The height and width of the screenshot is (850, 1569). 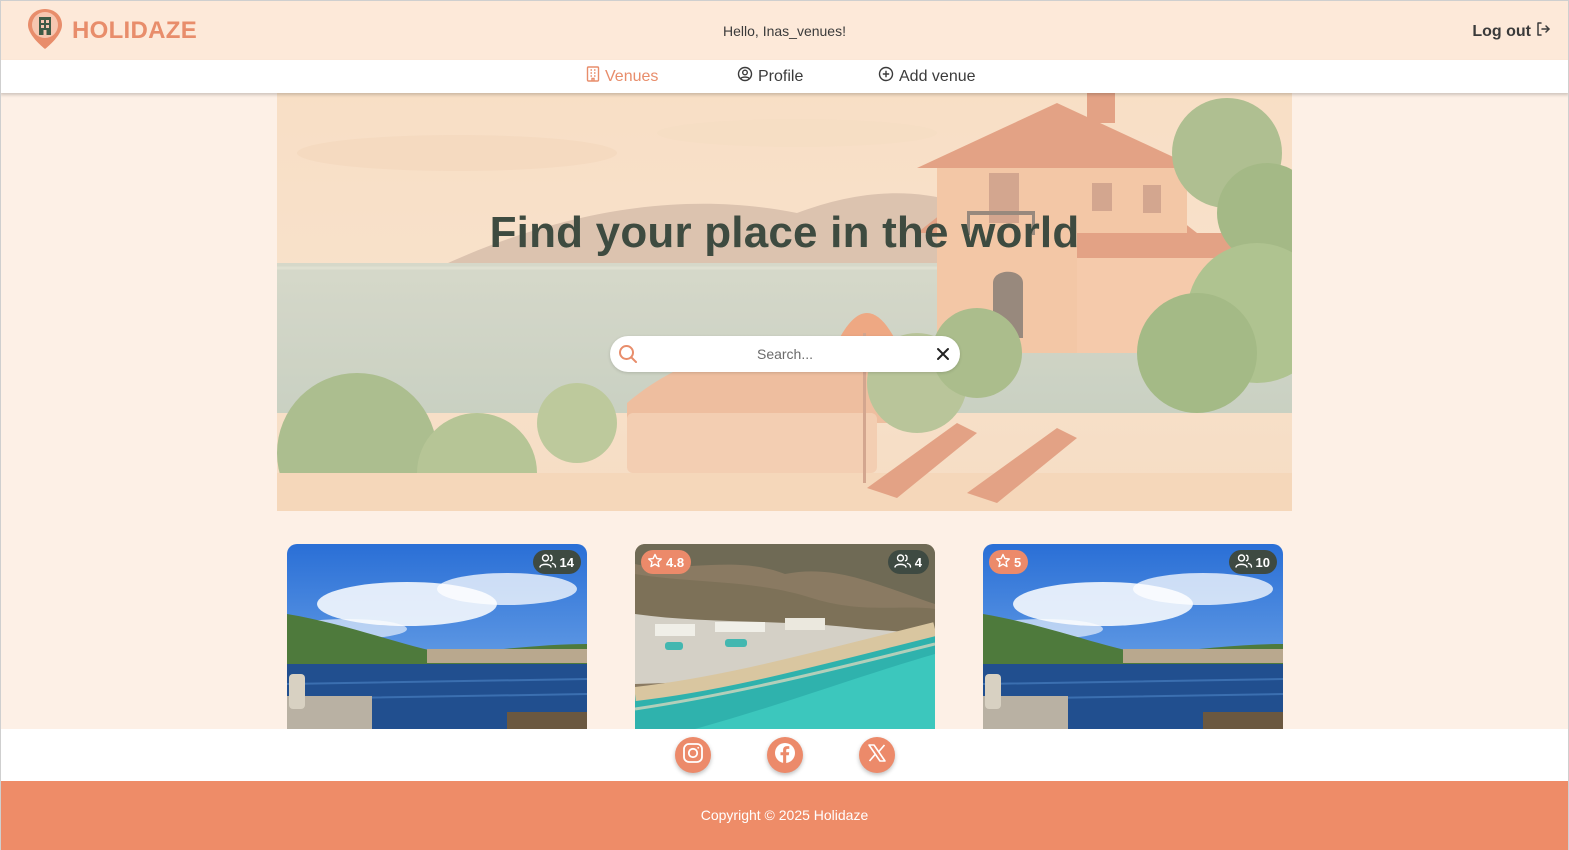 I want to click on close-icon, so click(x=943, y=356).